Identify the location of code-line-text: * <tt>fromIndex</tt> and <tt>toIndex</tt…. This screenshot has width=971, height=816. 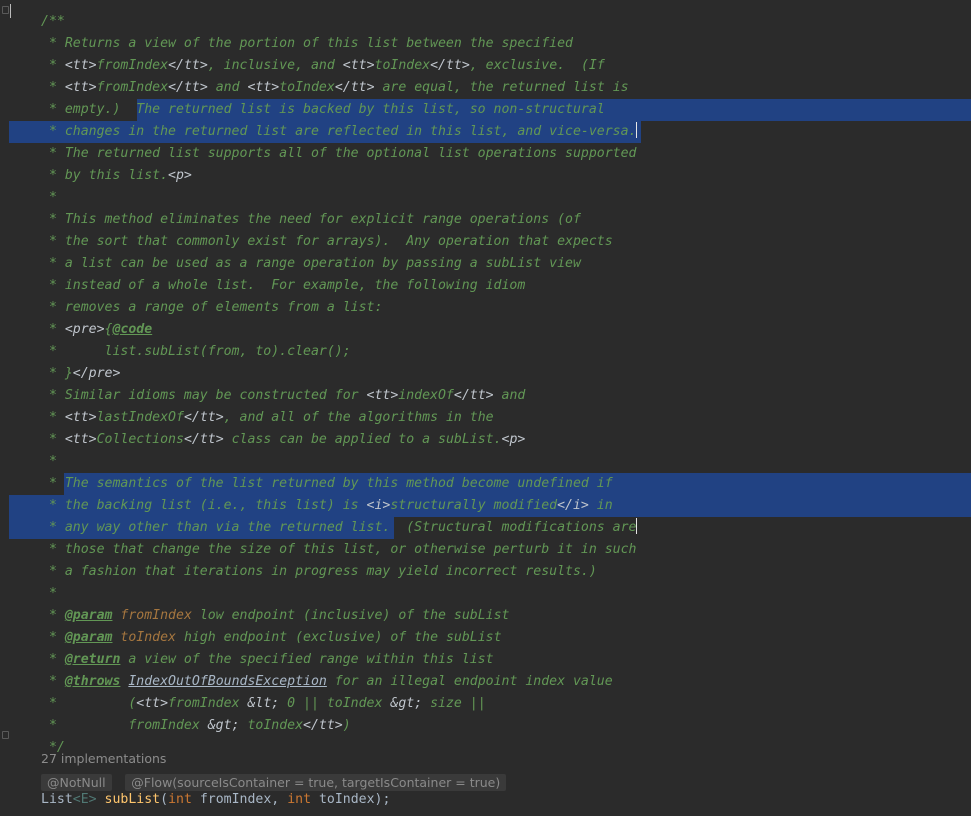
(335, 87).